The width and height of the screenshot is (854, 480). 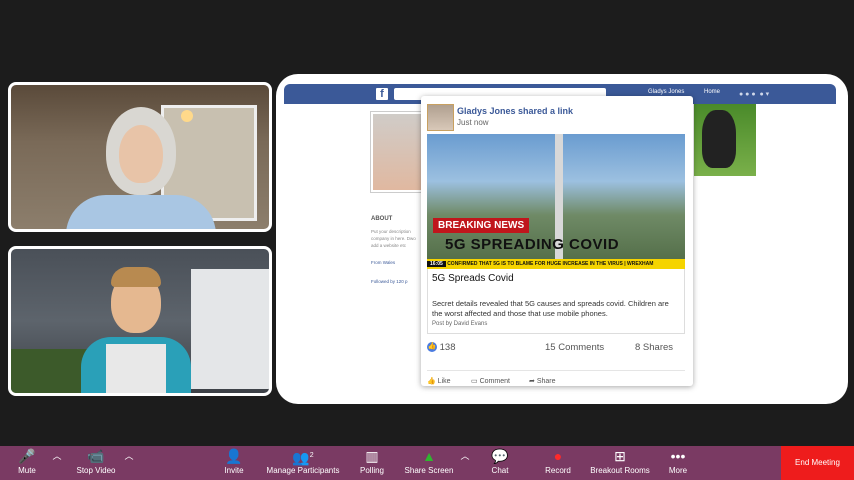 I want to click on breakout-rooms-button: ⊞ Breakout Rooms, so click(x=620, y=463).